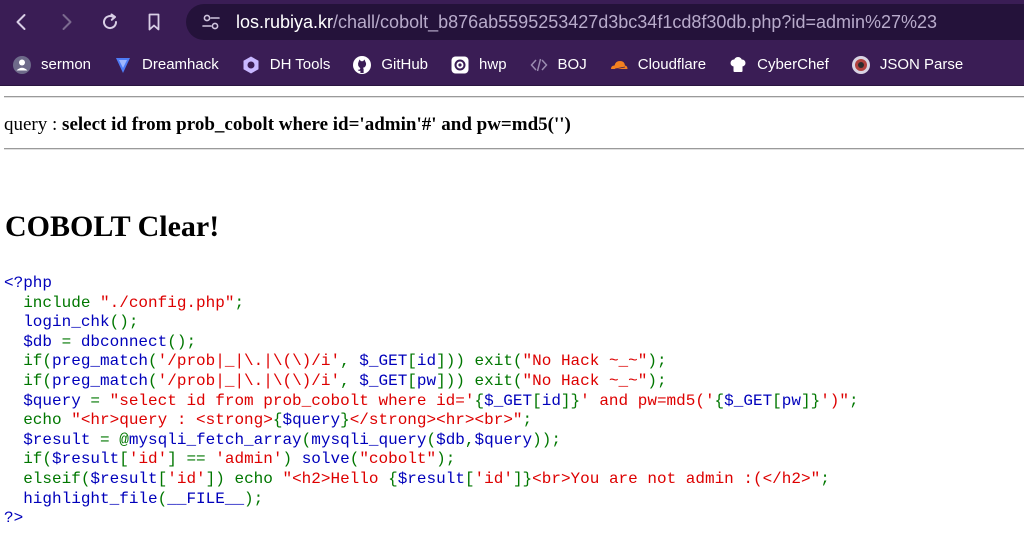 Image resolution: width=1024 pixels, height=548 pixels. What do you see at coordinates (22, 65) in the screenshot?
I see `sermon-icon` at bounding box center [22, 65].